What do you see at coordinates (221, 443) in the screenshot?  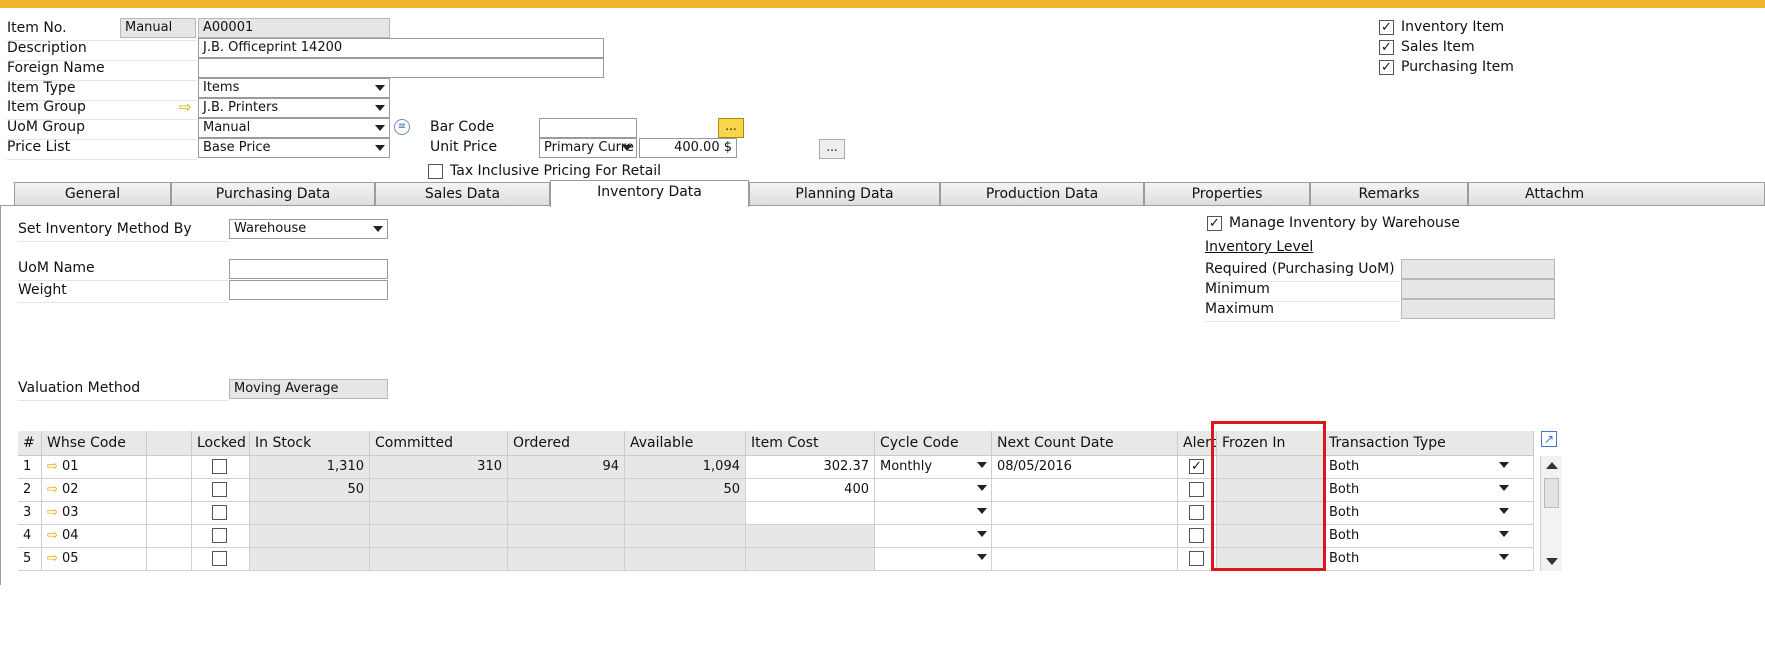 I see `grid-header-locked: Locked` at bounding box center [221, 443].